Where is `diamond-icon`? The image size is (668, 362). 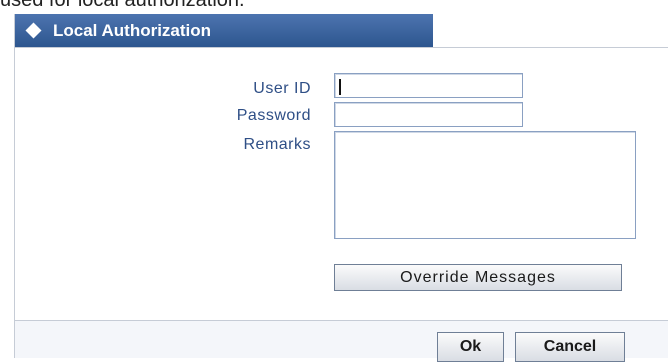
diamond-icon is located at coordinates (33, 30).